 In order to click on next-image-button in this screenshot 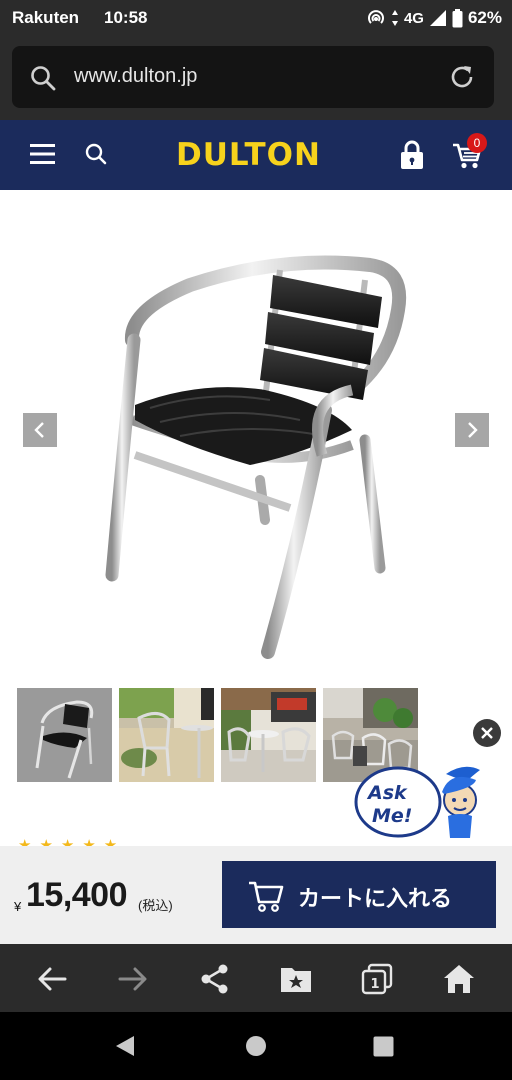, I will do `click(472, 430)`.